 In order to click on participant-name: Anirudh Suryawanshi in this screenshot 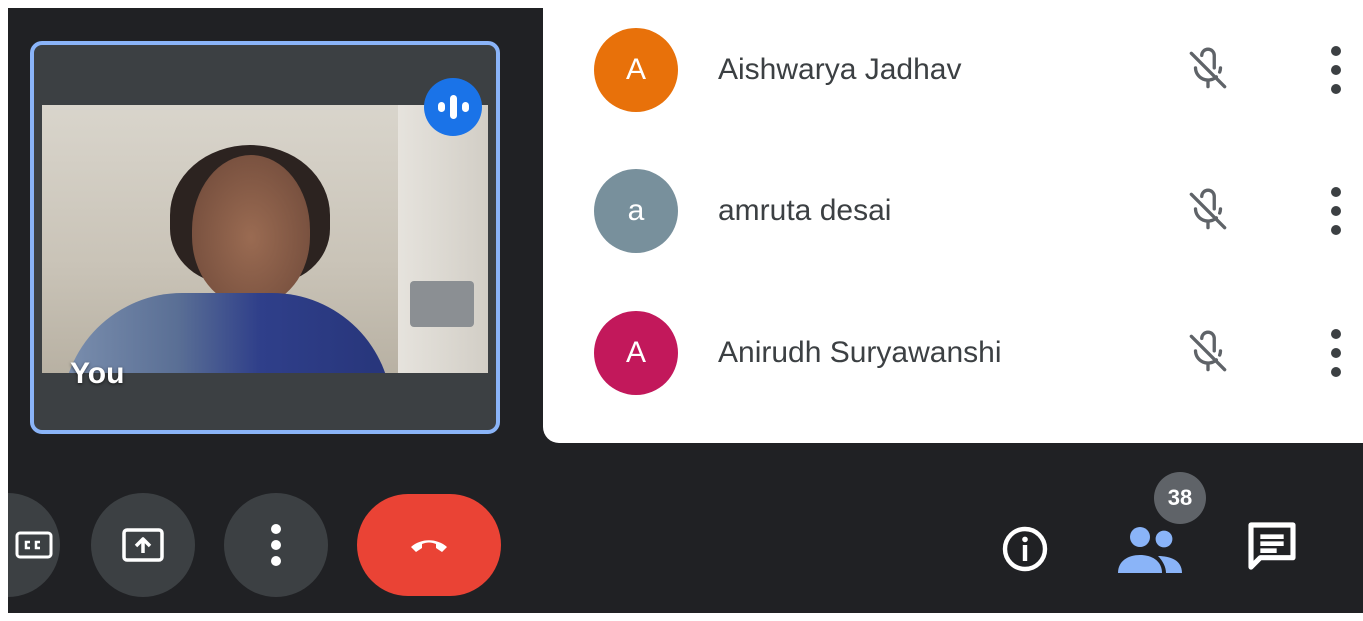, I will do `click(860, 352)`.